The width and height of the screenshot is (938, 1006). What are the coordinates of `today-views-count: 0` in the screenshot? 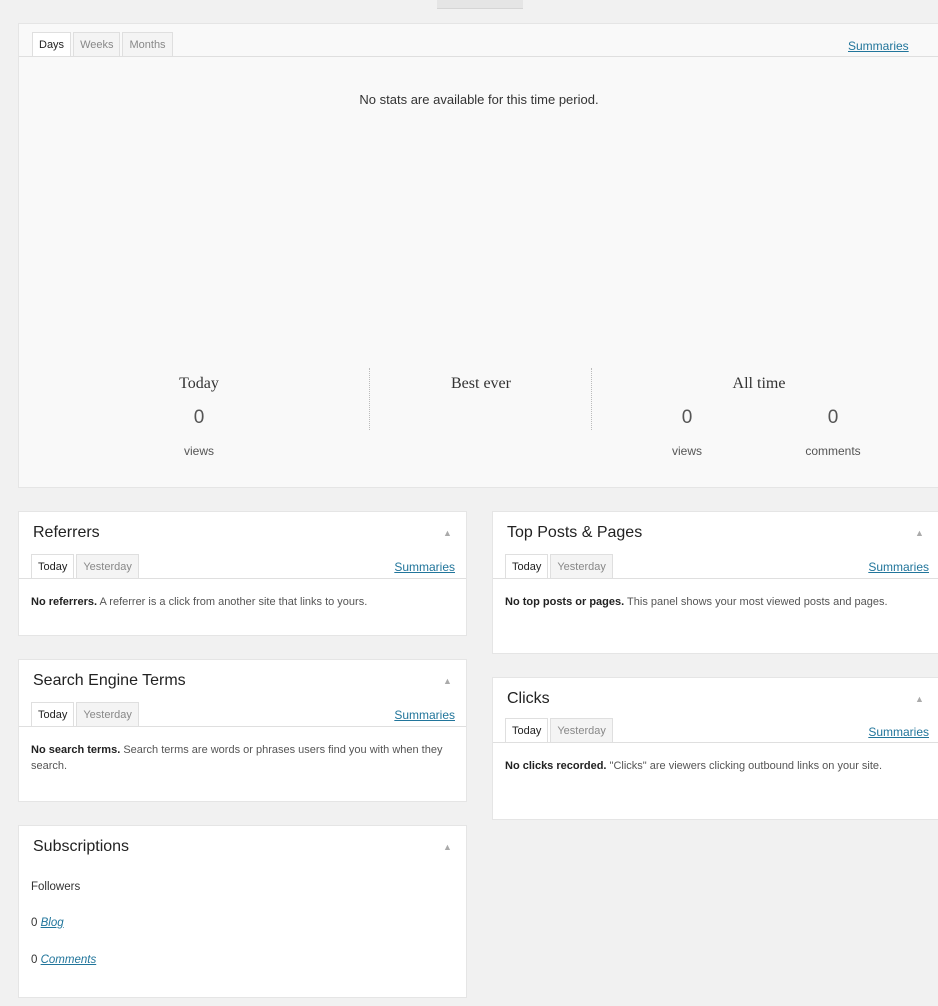 It's located at (199, 417).